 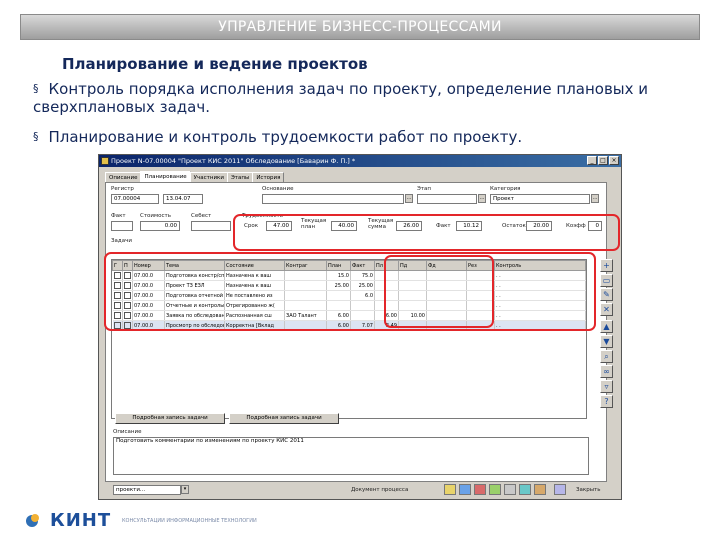 What do you see at coordinates (447, 199) in the screenshot?
I see `stage-field` at bounding box center [447, 199].